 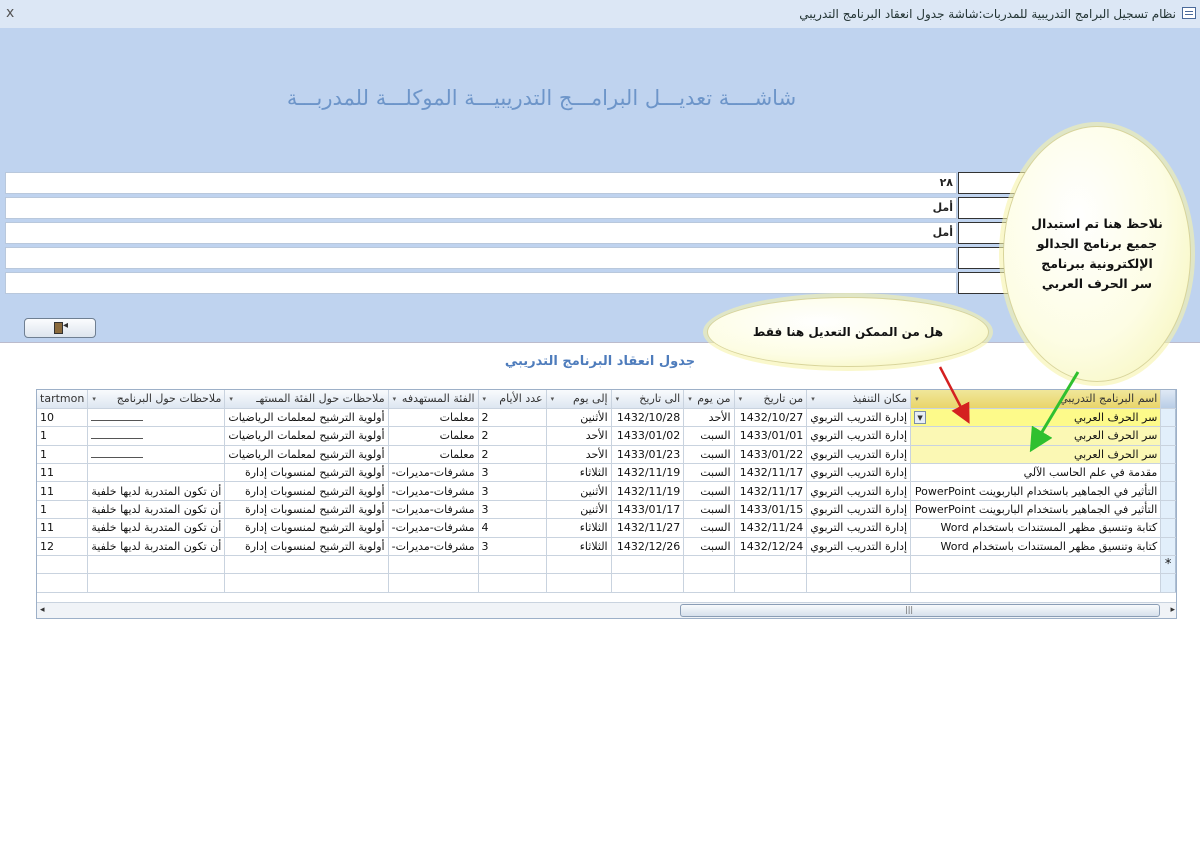 What do you see at coordinates (771, 455) in the screenshot?
I see `cell-from-date: 1433/01/22` at bounding box center [771, 455].